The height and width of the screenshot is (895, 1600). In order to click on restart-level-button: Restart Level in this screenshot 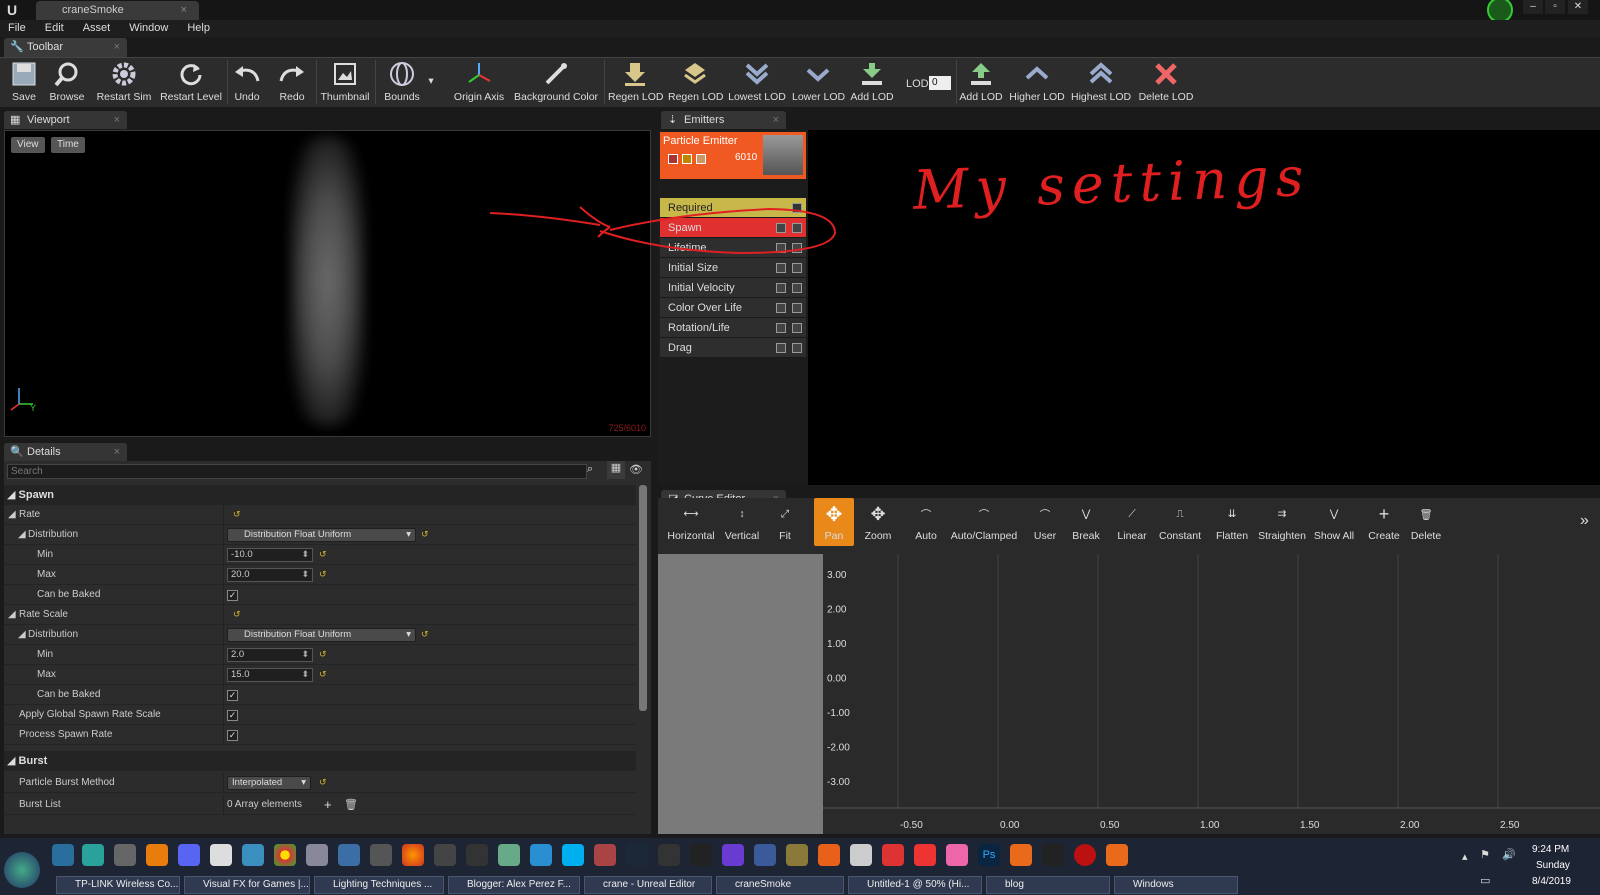, I will do `click(191, 83)`.